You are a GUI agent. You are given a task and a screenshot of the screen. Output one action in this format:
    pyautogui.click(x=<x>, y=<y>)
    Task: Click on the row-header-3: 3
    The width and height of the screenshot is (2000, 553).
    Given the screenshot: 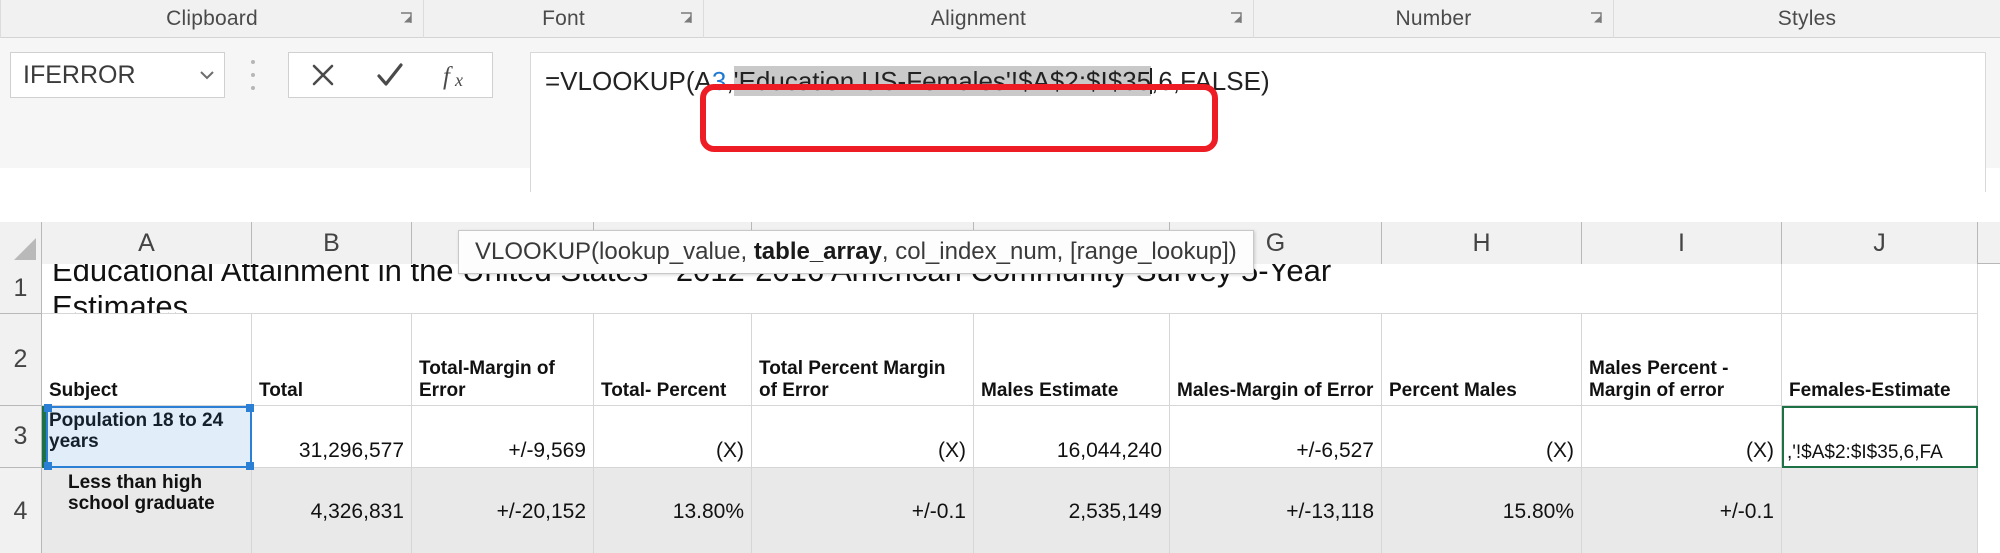 What is the action you would take?
    pyautogui.click(x=21, y=437)
    